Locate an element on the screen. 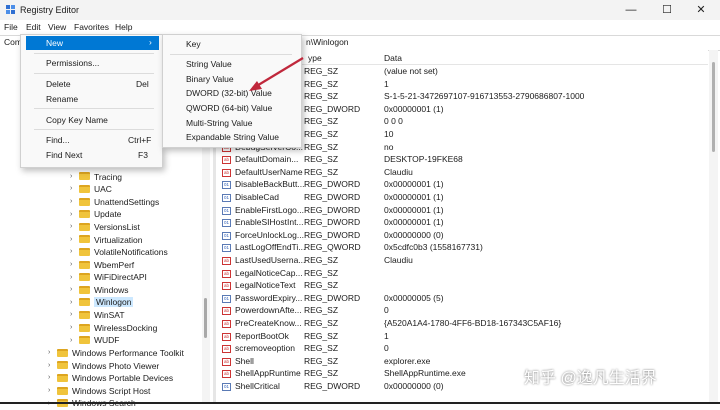  tree-item: › Windows Performance Toolkit is located at coordinates (116, 353).